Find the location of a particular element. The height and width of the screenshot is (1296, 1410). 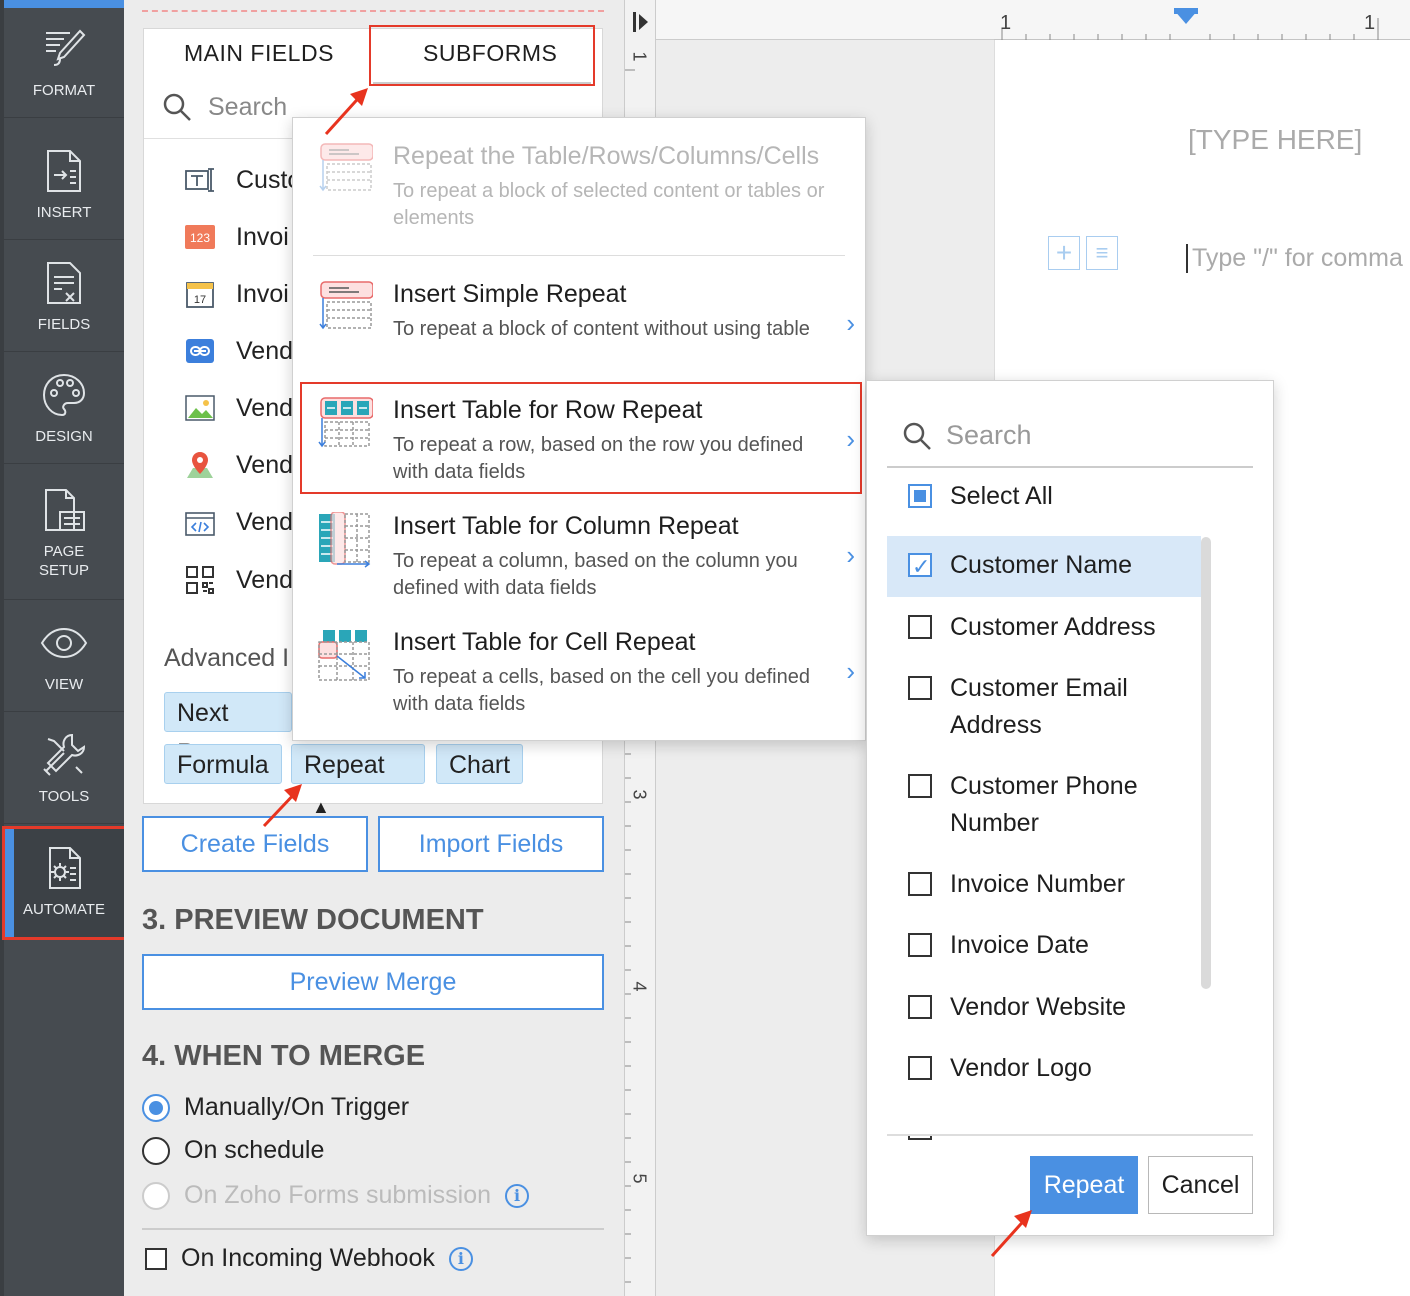

field-item: 123 Invoi is located at coordinates (236, 237).